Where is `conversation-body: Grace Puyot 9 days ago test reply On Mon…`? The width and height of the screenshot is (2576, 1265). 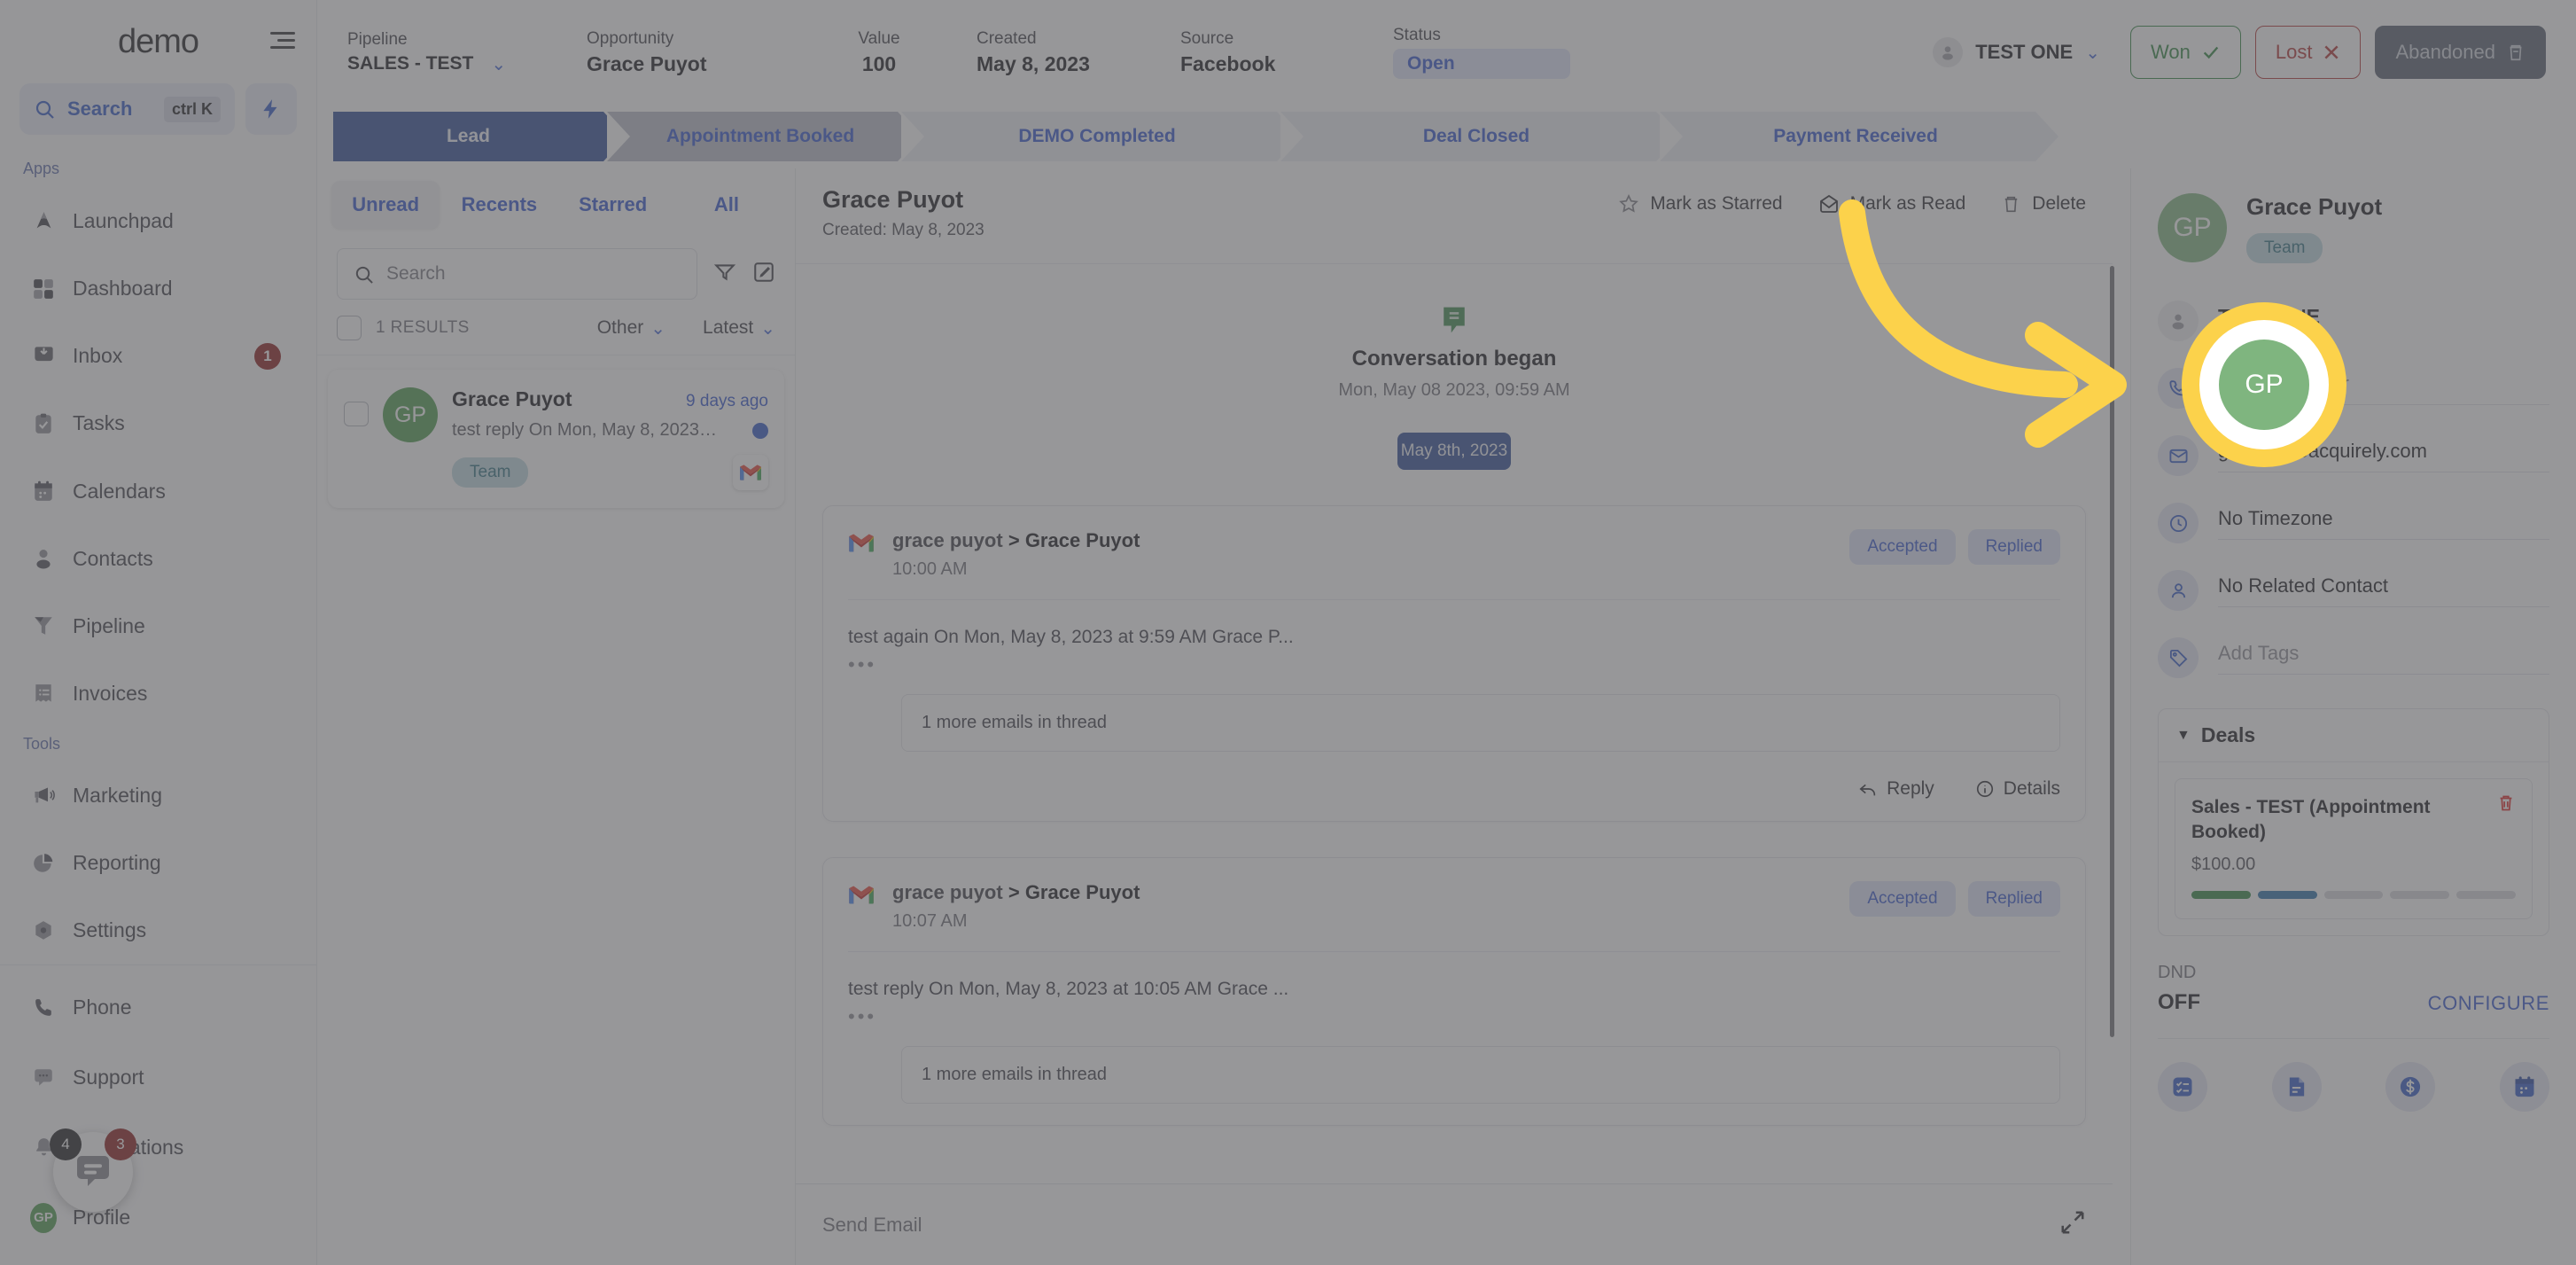
conversation-body: Grace Puyot 9 days ago test reply On Mon… is located at coordinates (610, 438).